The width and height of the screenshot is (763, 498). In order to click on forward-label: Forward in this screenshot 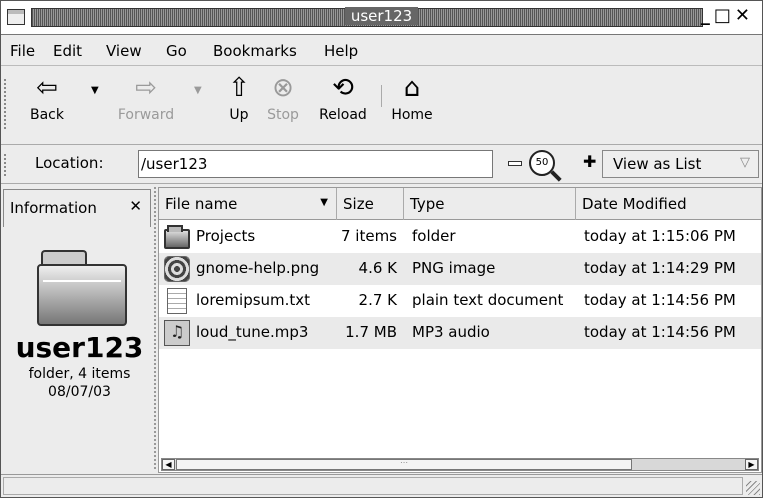, I will do `click(146, 115)`.